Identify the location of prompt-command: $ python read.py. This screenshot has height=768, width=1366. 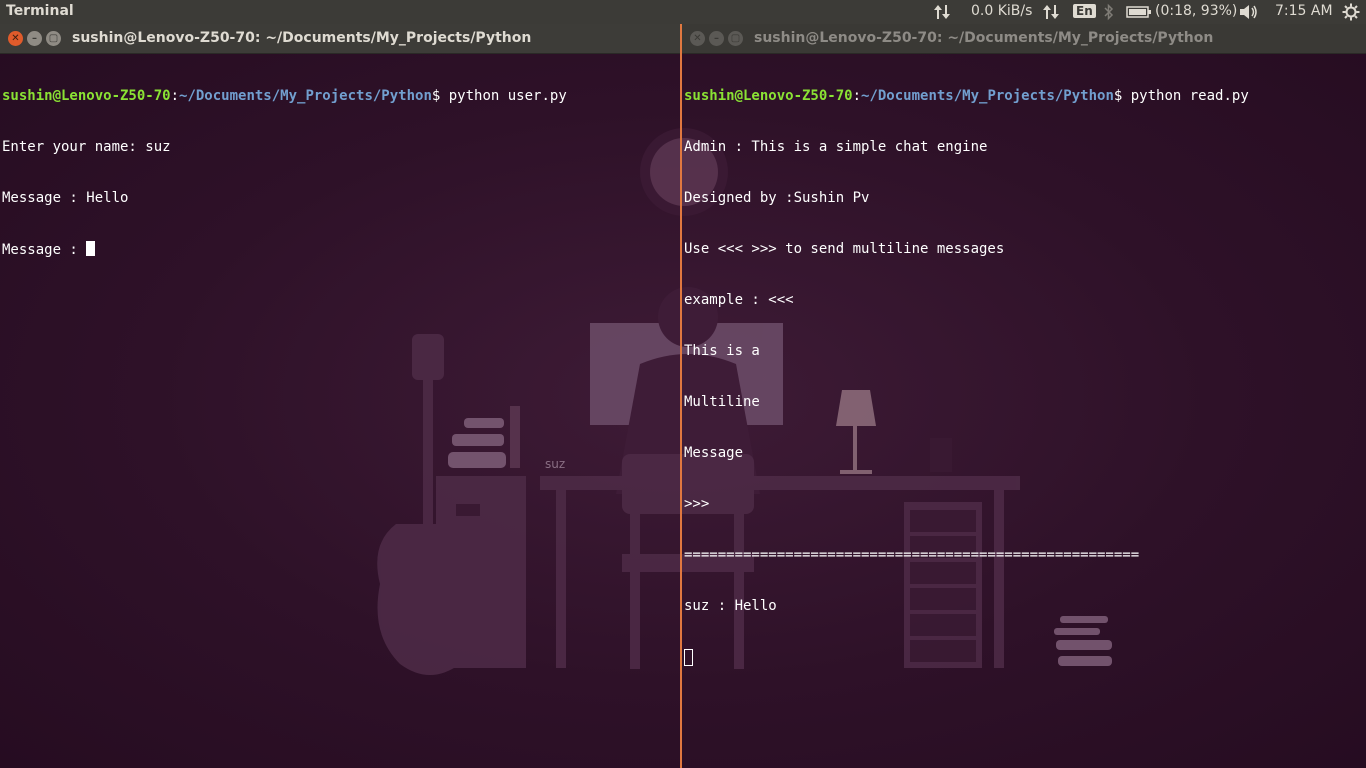
(1181, 96).